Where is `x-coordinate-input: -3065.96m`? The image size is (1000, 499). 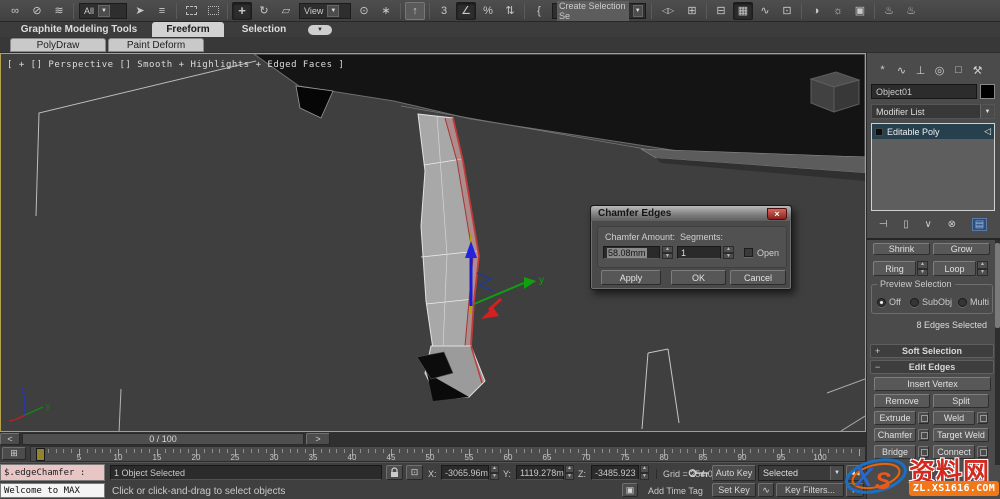 x-coordinate-input: -3065.96m is located at coordinates (465, 472).